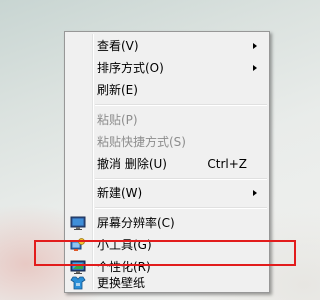 This screenshot has width=320, height=300. I want to click on menu-item-label: 刷新(E), so click(117, 90).